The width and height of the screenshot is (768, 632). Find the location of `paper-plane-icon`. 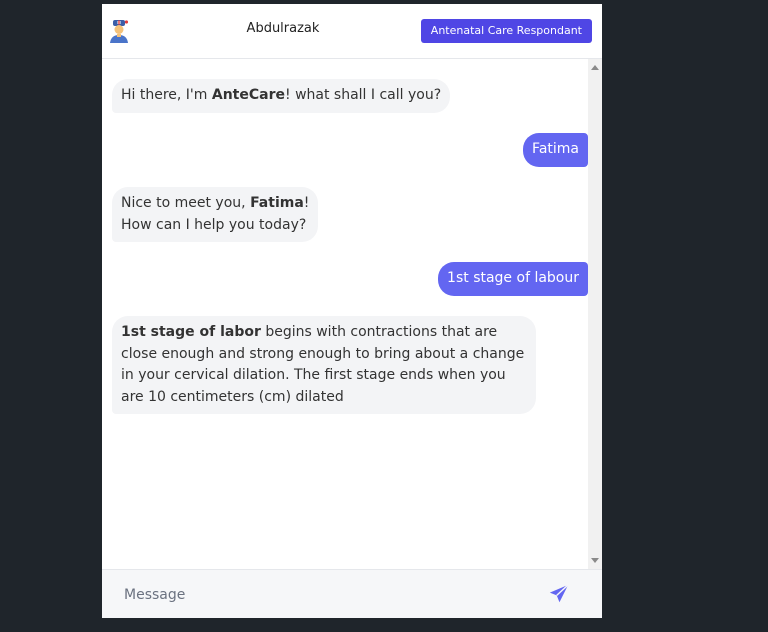

paper-plane-icon is located at coordinates (559, 594).